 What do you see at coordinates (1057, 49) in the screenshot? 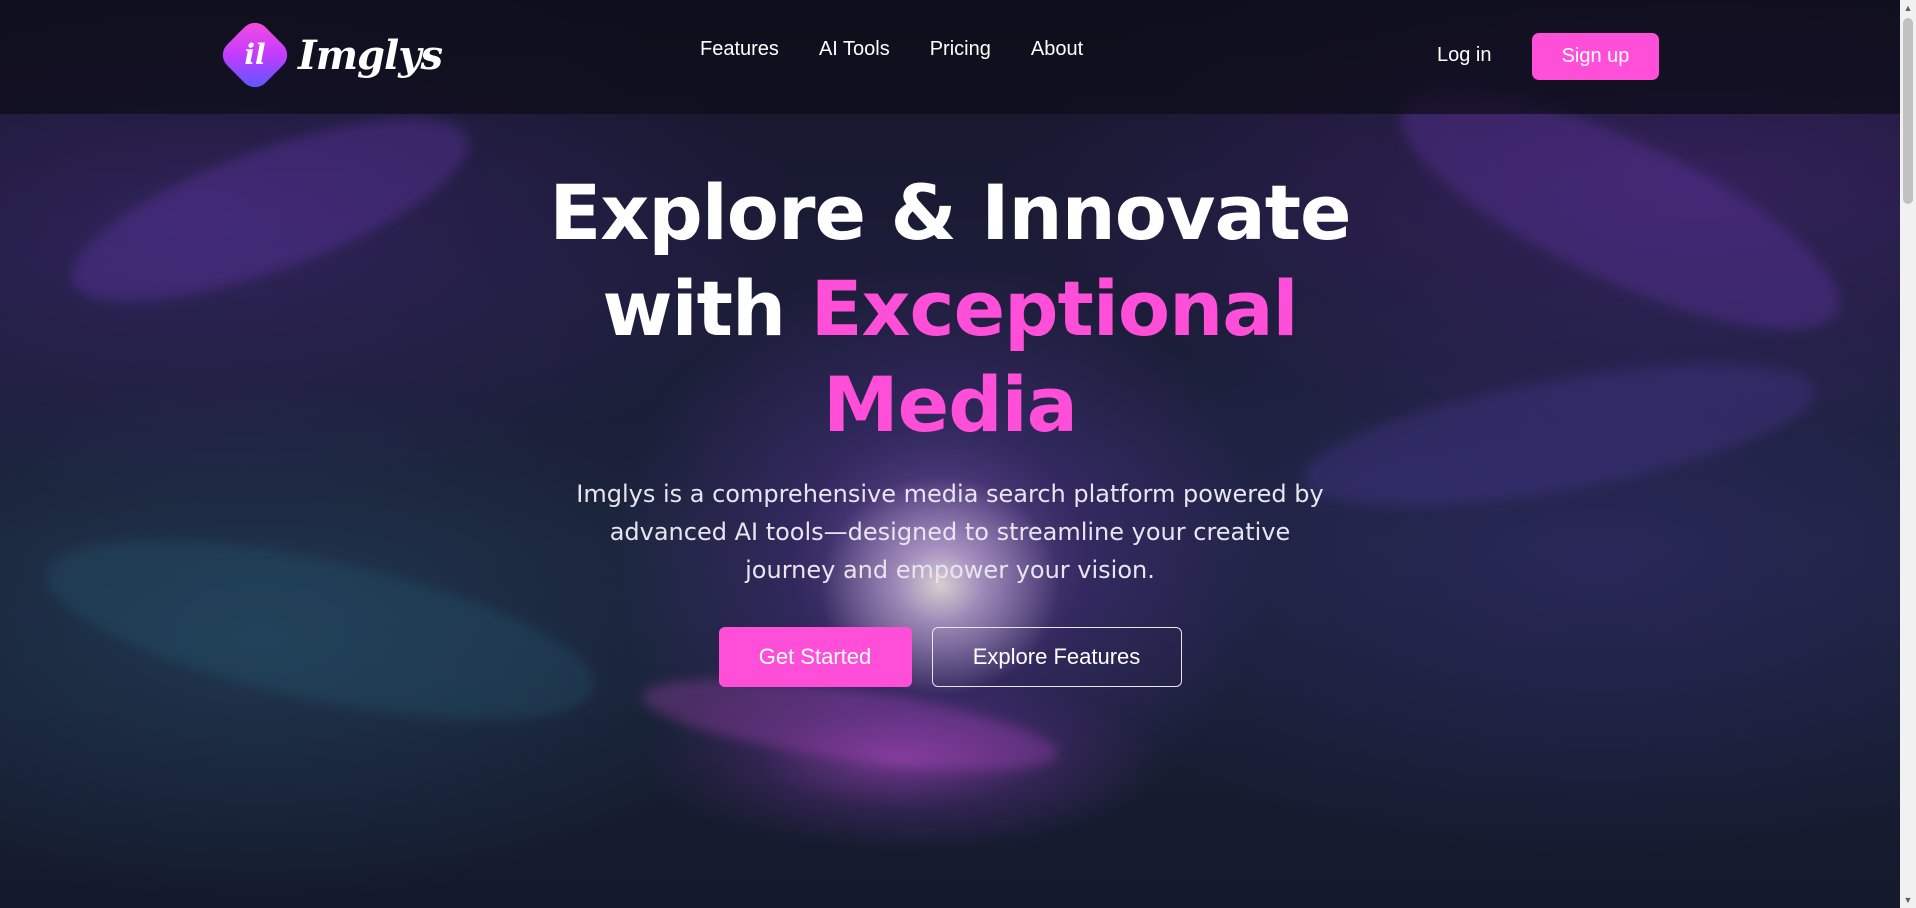
I see `nav-link-about: About` at bounding box center [1057, 49].